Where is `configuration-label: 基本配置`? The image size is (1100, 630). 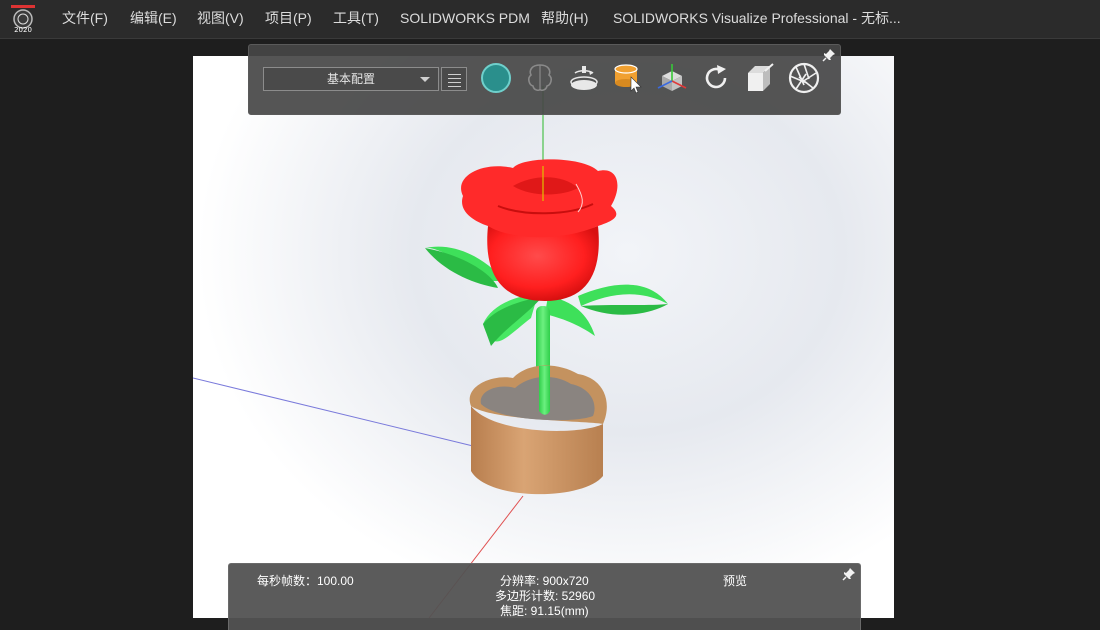
configuration-label: 基本配置 is located at coordinates (350, 79).